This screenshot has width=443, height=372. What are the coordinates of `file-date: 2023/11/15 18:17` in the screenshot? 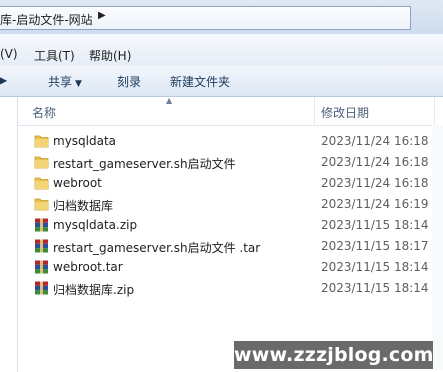 It's located at (375, 246).